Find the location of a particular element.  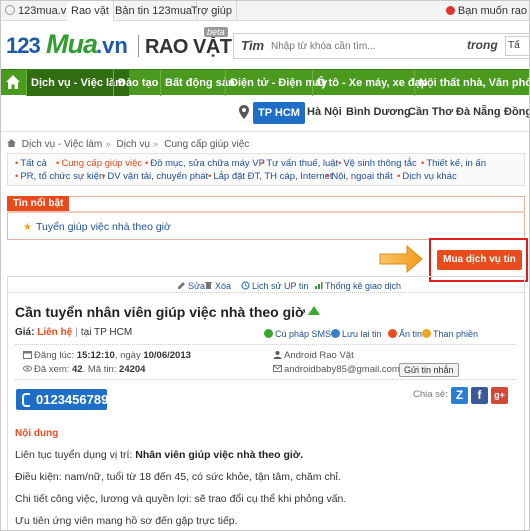

tab-123mua: 123mua.vn is located at coordinates (39, 11).